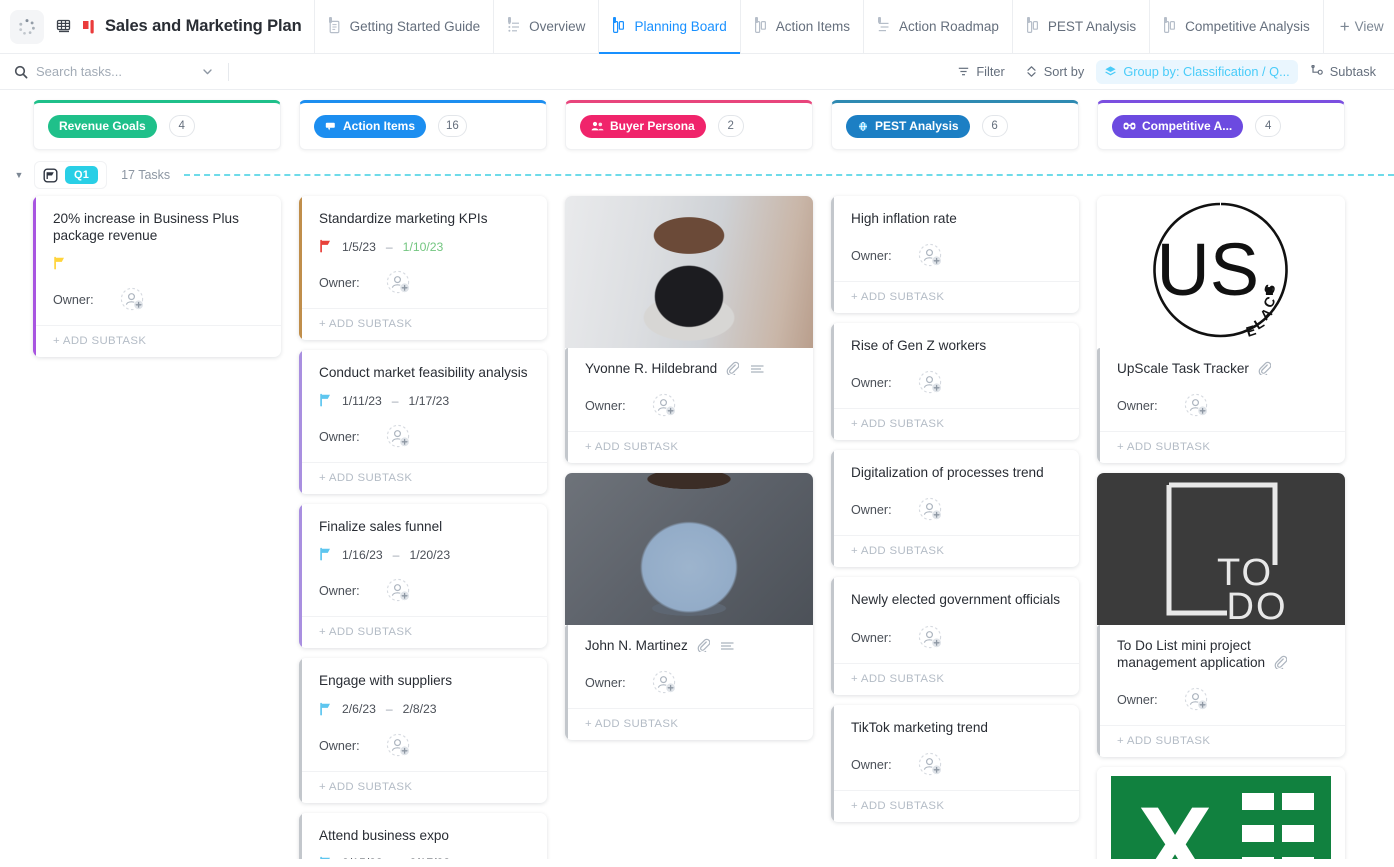  What do you see at coordinates (669, 27) in the screenshot?
I see `tab-planning-board: Planning Board` at bounding box center [669, 27].